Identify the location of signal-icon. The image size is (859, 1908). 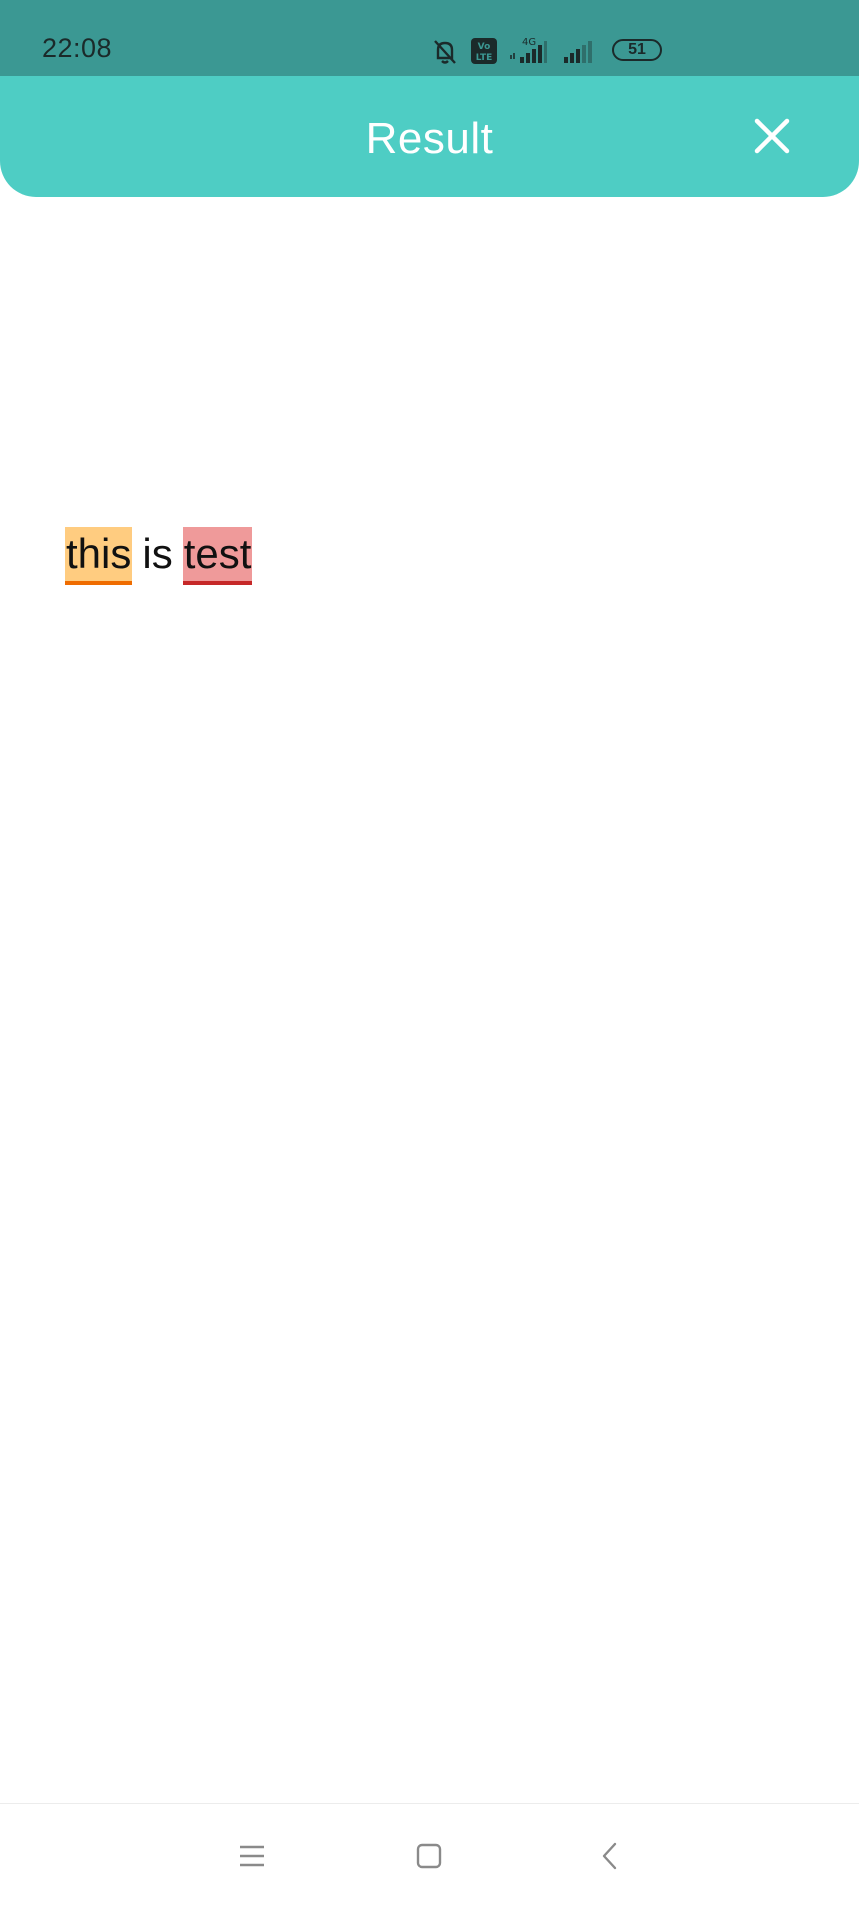
(580, 51).